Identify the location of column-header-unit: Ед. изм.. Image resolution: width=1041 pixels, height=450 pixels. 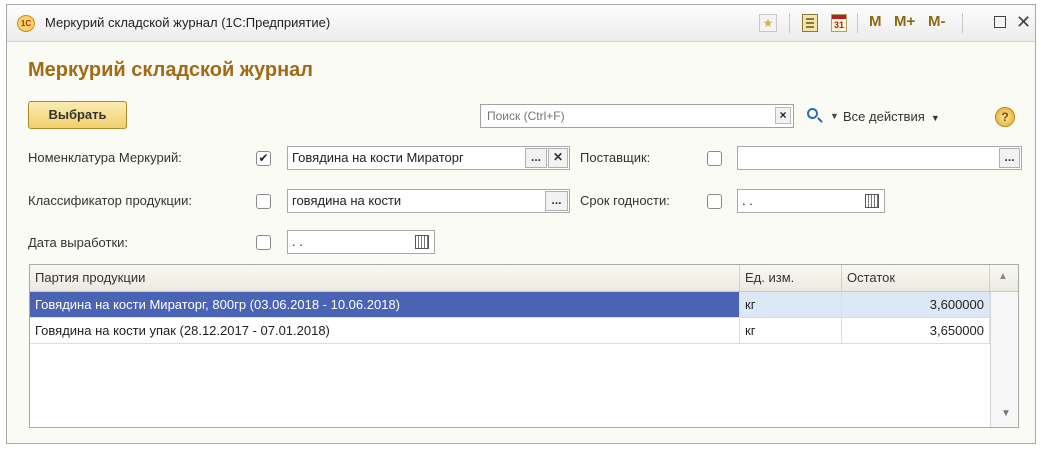
(791, 278).